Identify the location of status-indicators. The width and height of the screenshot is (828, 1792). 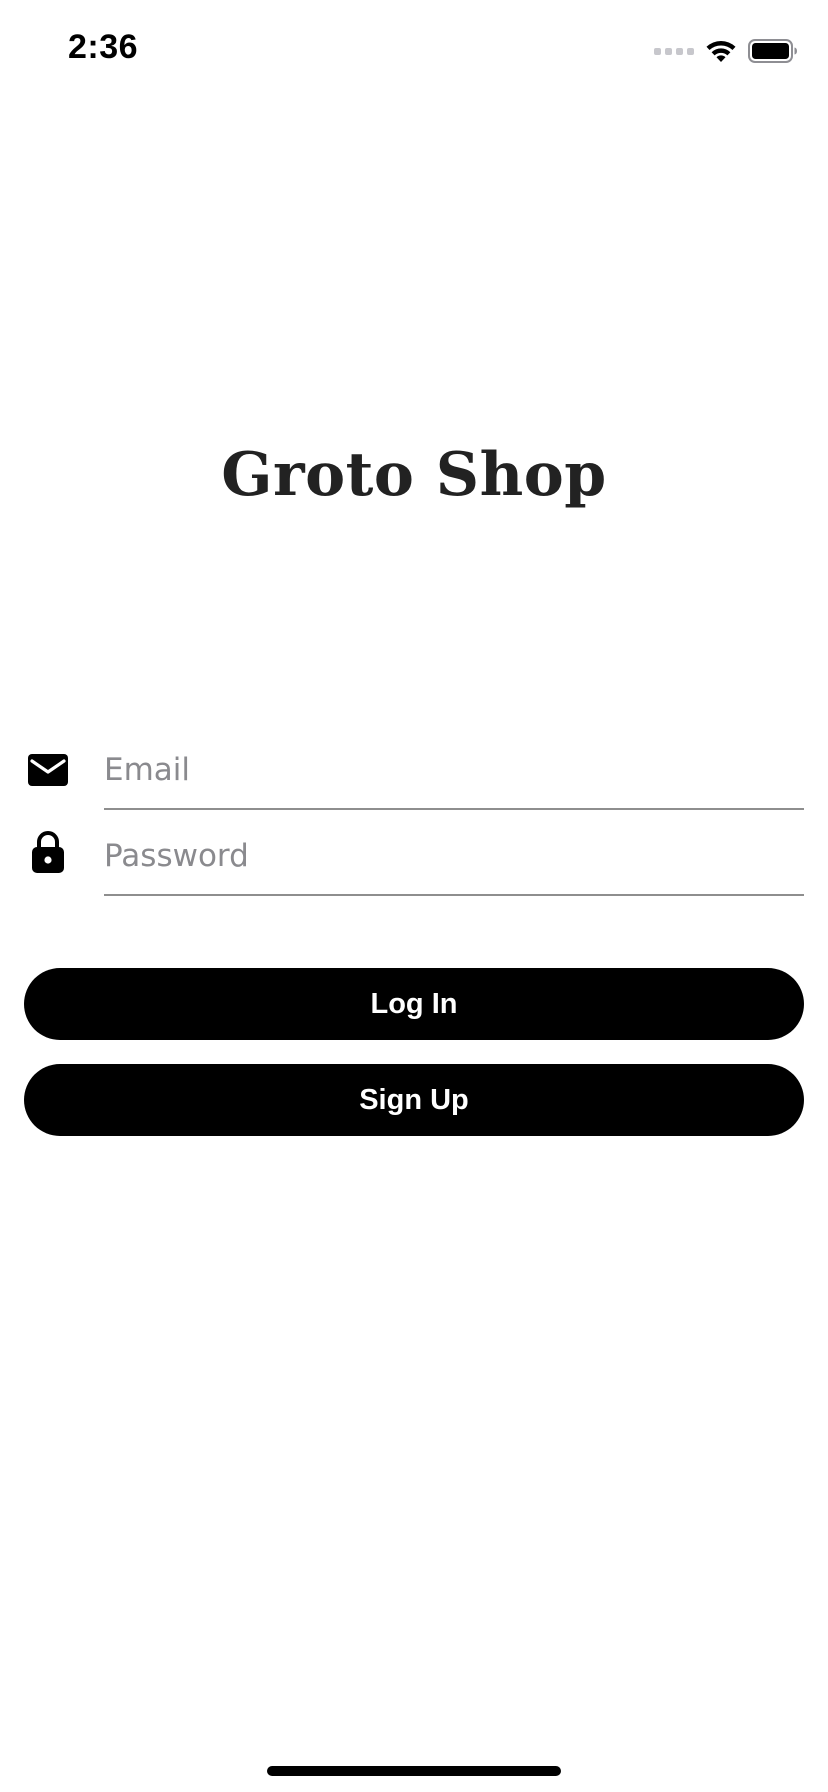
(726, 51).